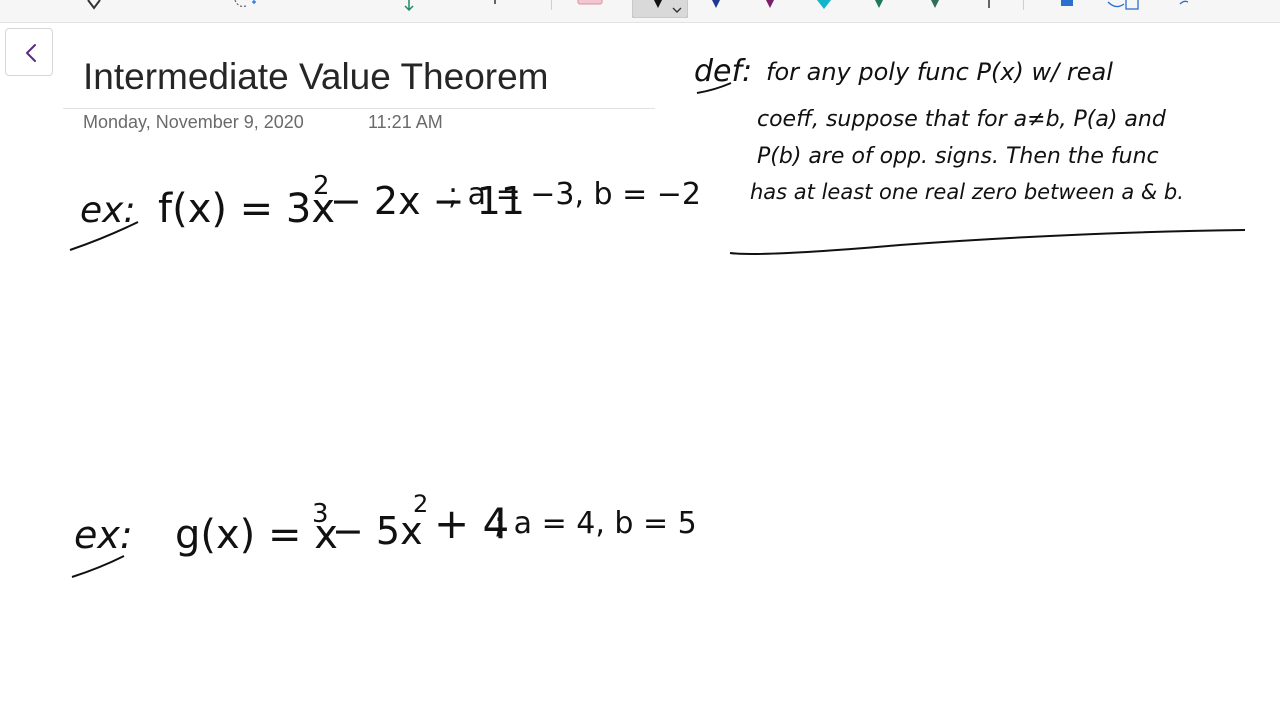 This screenshot has height=720, width=1280. Describe the element at coordinates (98, 566) in the screenshot. I see `example-2-underline` at that location.